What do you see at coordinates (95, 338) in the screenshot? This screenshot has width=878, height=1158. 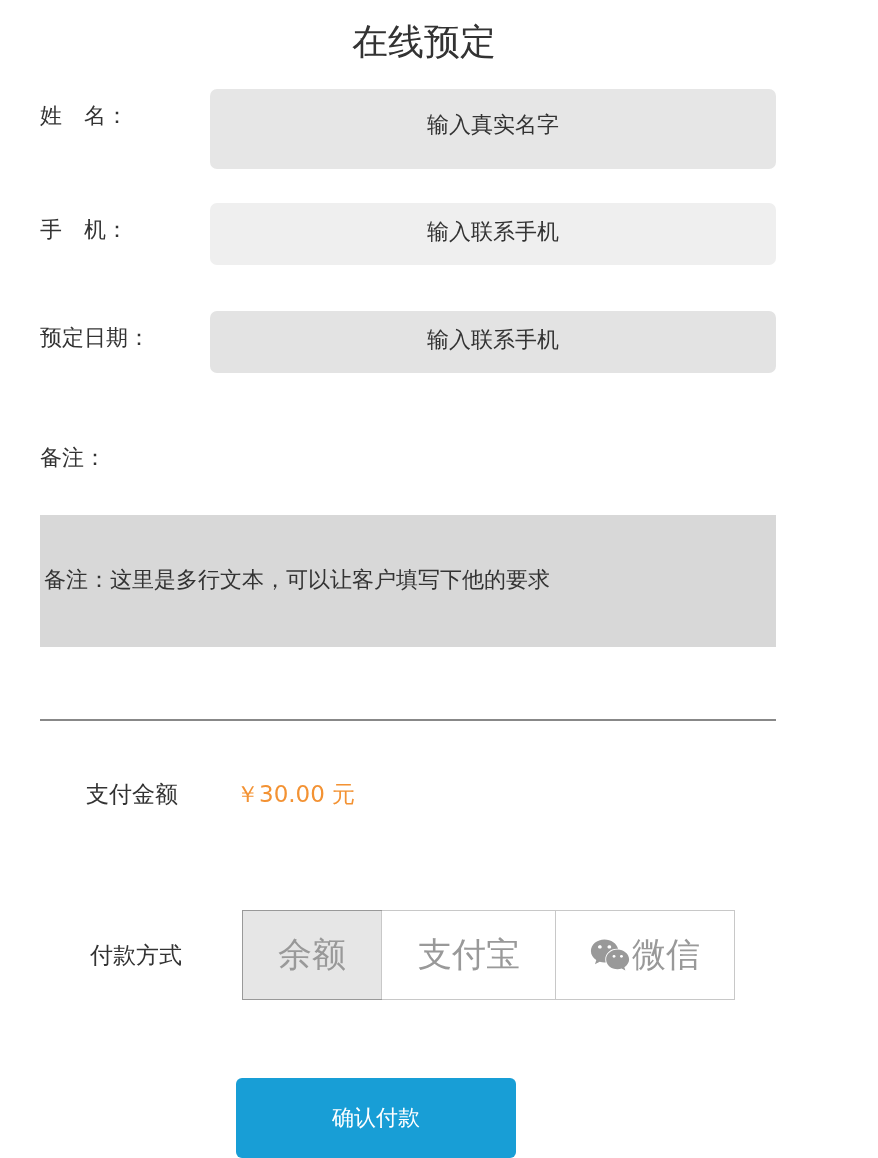 I see `field-label: 预定日期：` at bounding box center [95, 338].